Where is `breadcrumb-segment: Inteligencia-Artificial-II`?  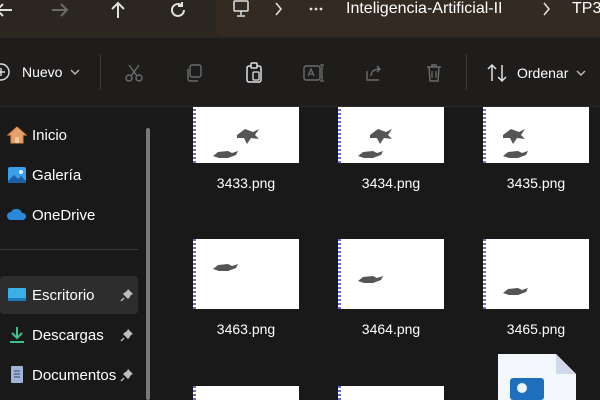 breadcrumb-segment: Inteligencia-Artificial-II is located at coordinates (424, 9).